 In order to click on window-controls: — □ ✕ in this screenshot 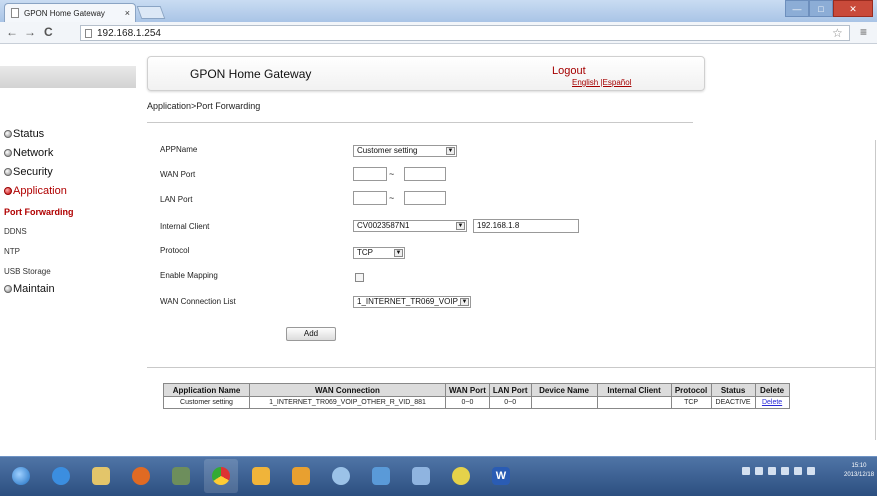, I will do `click(829, 8)`.